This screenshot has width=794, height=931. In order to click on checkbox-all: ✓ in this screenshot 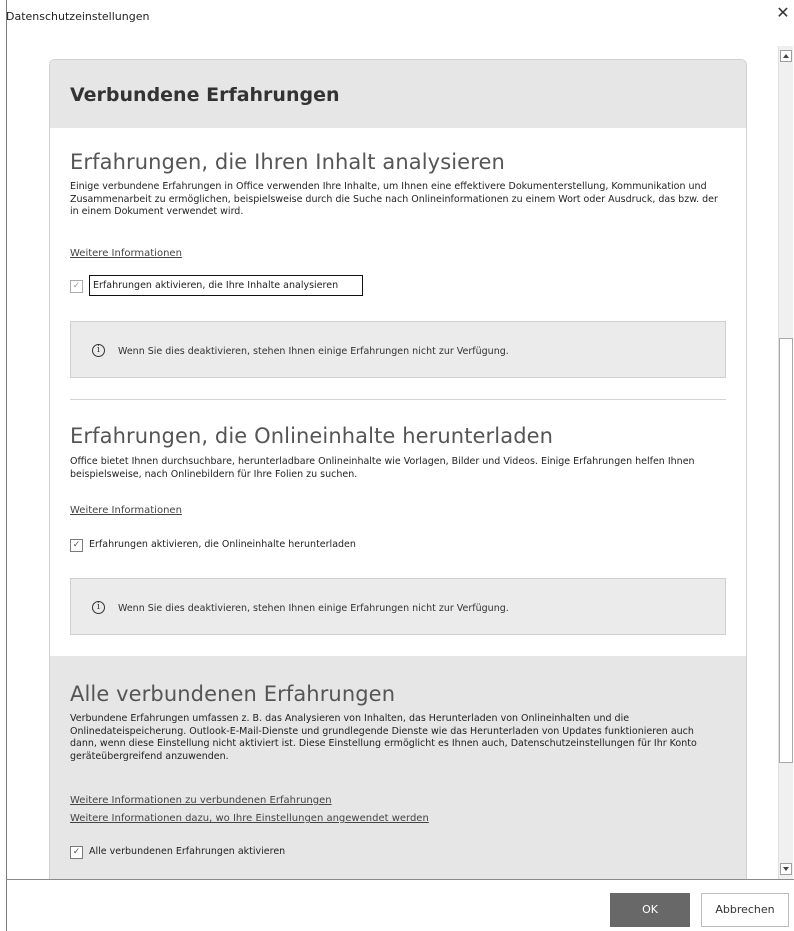, I will do `click(76, 852)`.